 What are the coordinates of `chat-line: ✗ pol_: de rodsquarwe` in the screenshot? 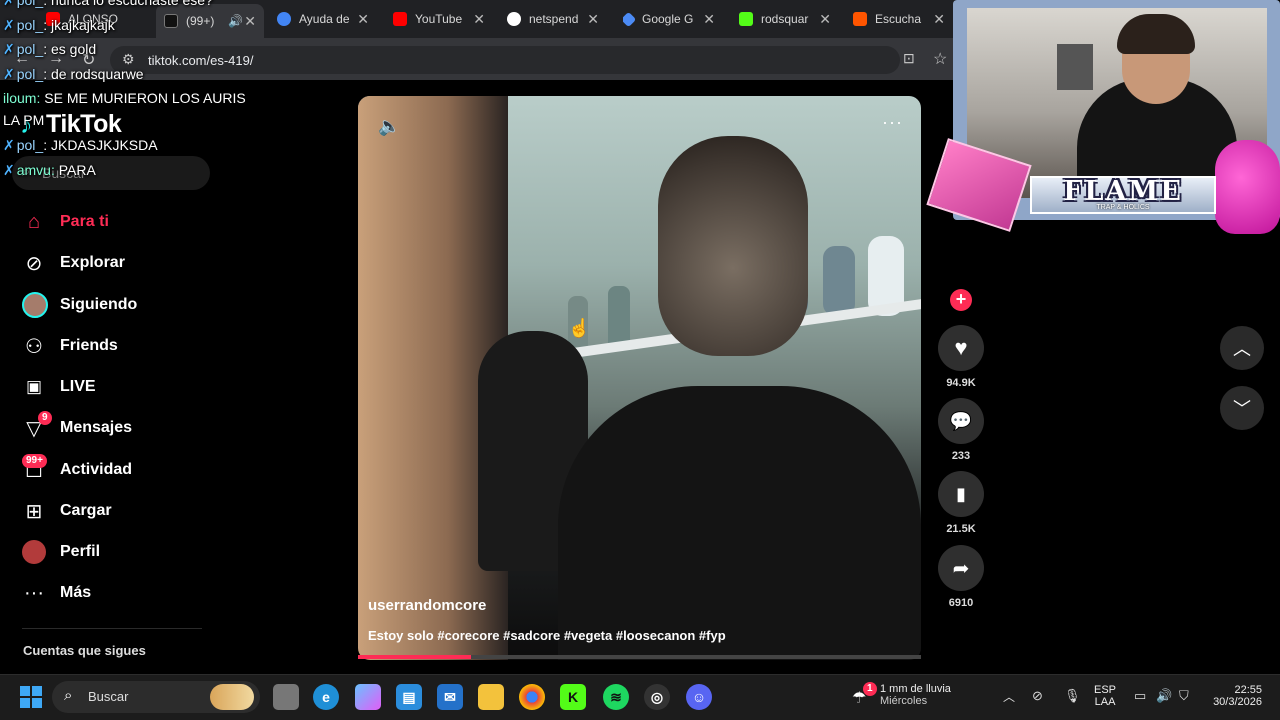 It's located at (73, 74).